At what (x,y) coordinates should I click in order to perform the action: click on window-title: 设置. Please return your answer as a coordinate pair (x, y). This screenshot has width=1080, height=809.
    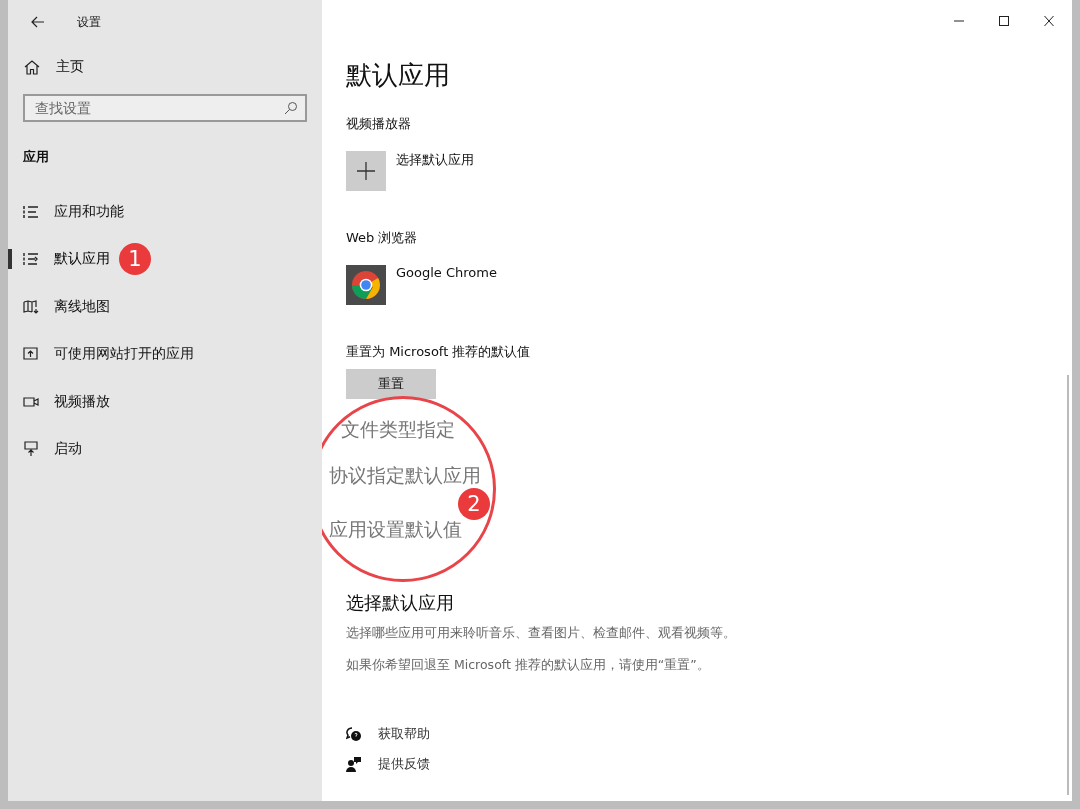
    Looking at the image, I should click on (89, 22).